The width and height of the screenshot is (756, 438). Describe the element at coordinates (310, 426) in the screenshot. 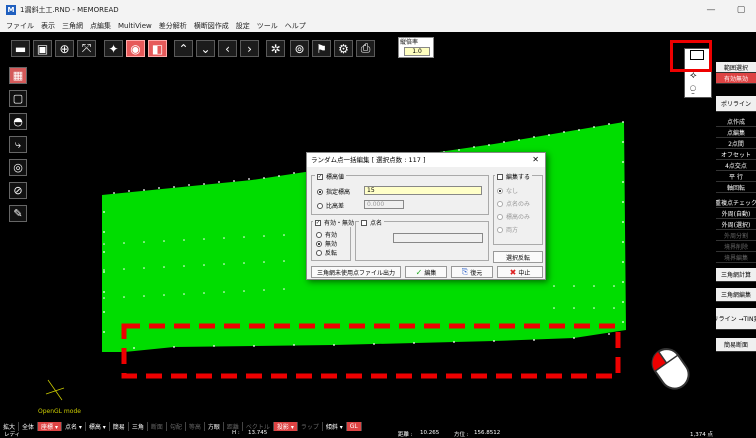

I see `wrap-button: ラップ` at that location.